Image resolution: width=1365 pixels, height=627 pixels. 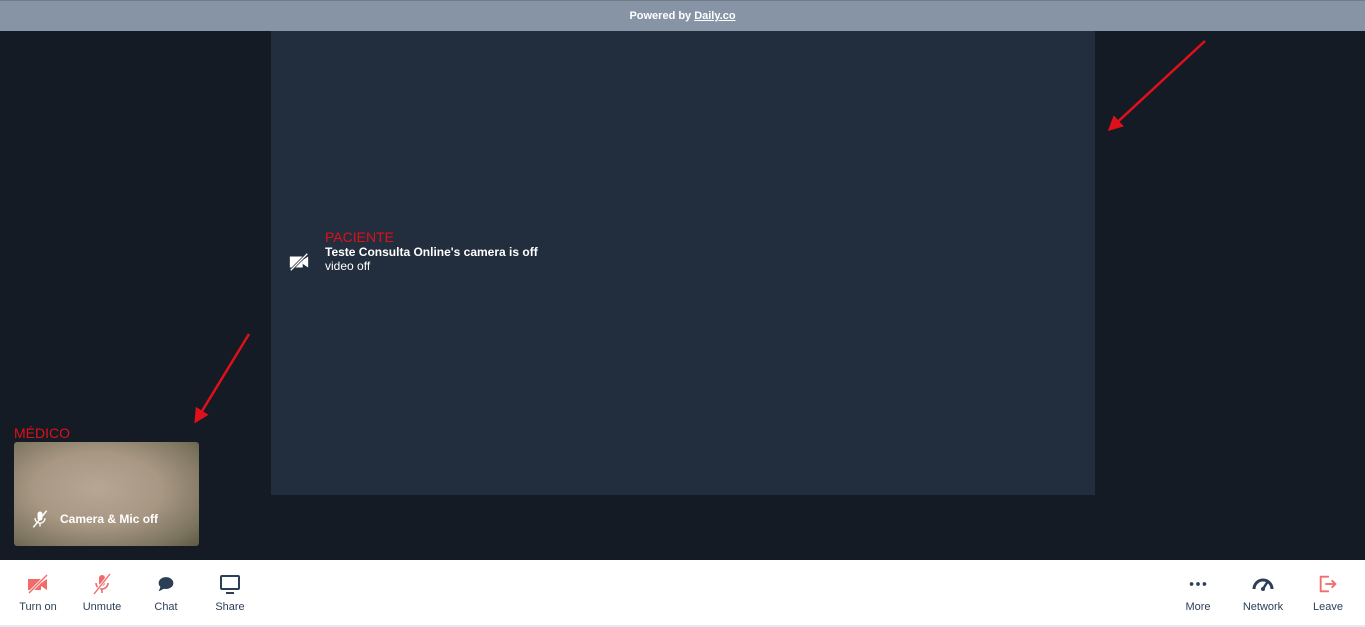 I want to click on medico-annotation: MÉDICO, so click(x=42, y=433).